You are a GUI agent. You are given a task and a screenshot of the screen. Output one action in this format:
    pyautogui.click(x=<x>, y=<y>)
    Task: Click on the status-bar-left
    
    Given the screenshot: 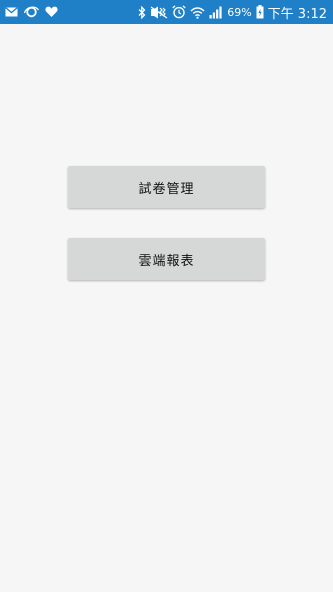 What is the action you would take?
    pyautogui.click(x=34, y=12)
    